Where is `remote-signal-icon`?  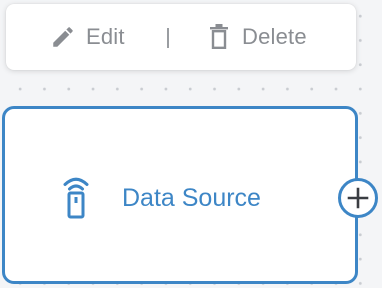
remote-signal-icon is located at coordinates (76, 198).